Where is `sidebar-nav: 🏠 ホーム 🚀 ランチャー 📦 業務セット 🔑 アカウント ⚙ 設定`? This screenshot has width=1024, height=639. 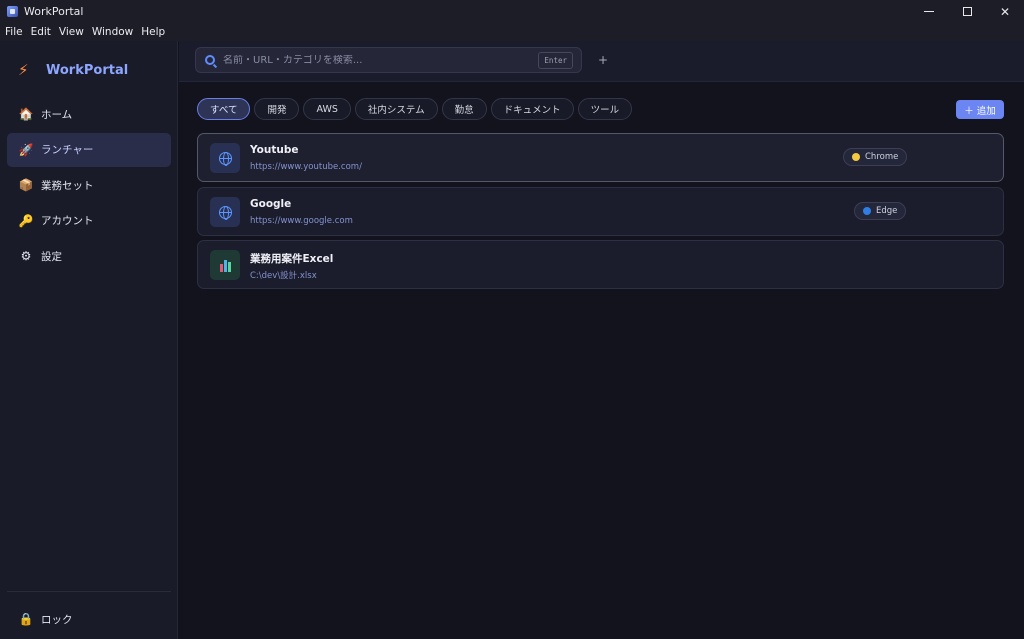 sidebar-nav: 🏠 ホーム 🚀 ランチャー 📦 業務セット 🔑 アカウント ⚙ 設定 is located at coordinates (89, 186).